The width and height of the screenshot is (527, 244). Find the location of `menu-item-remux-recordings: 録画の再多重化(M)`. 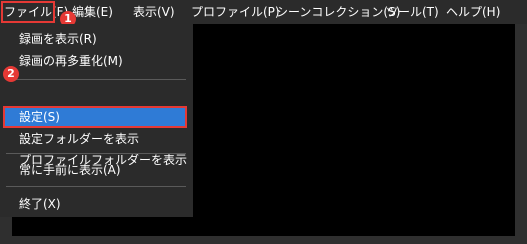

menu-item-remux-recordings: 録画の再多重化(M) is located at coordinates (71, 61).